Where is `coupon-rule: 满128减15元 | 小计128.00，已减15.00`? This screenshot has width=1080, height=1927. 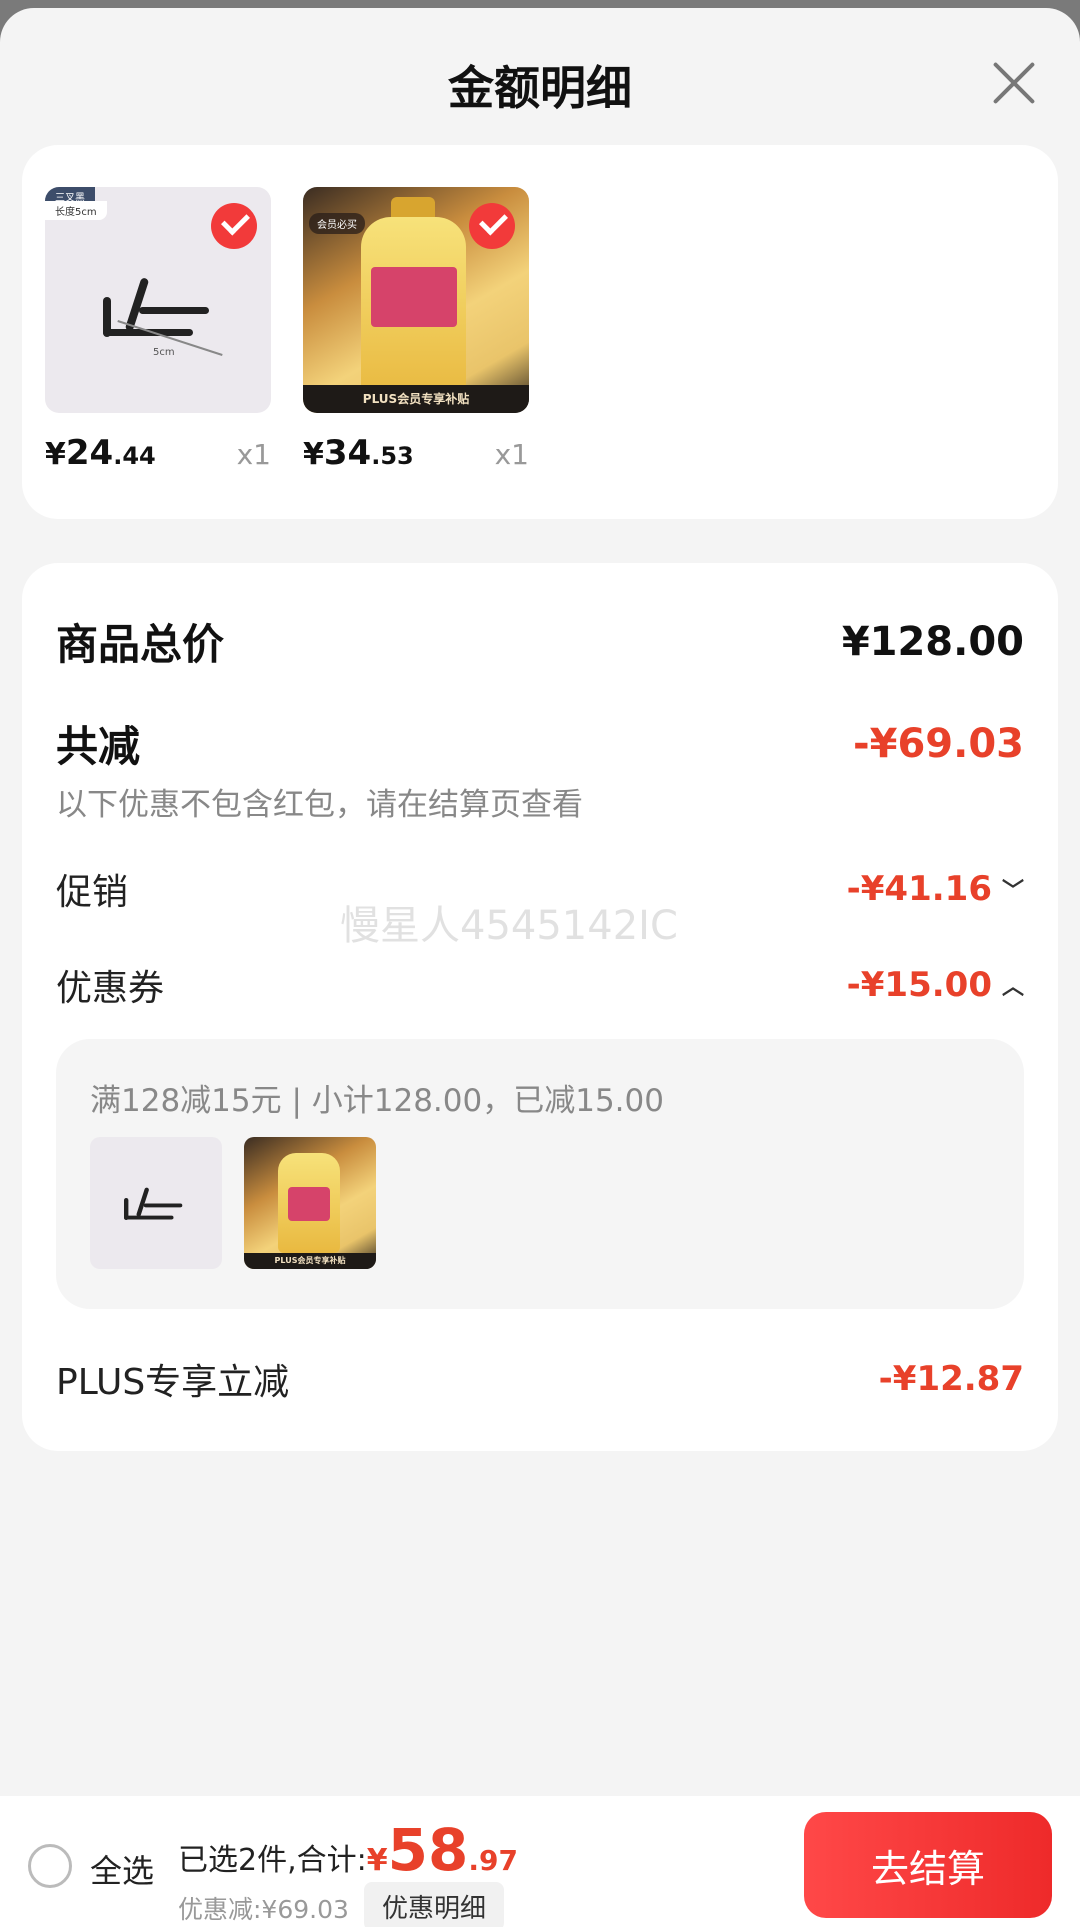
coupon-rule: 满128减15元 | 小计128.00，已减15.00 is located at coordinates (377, 1101).